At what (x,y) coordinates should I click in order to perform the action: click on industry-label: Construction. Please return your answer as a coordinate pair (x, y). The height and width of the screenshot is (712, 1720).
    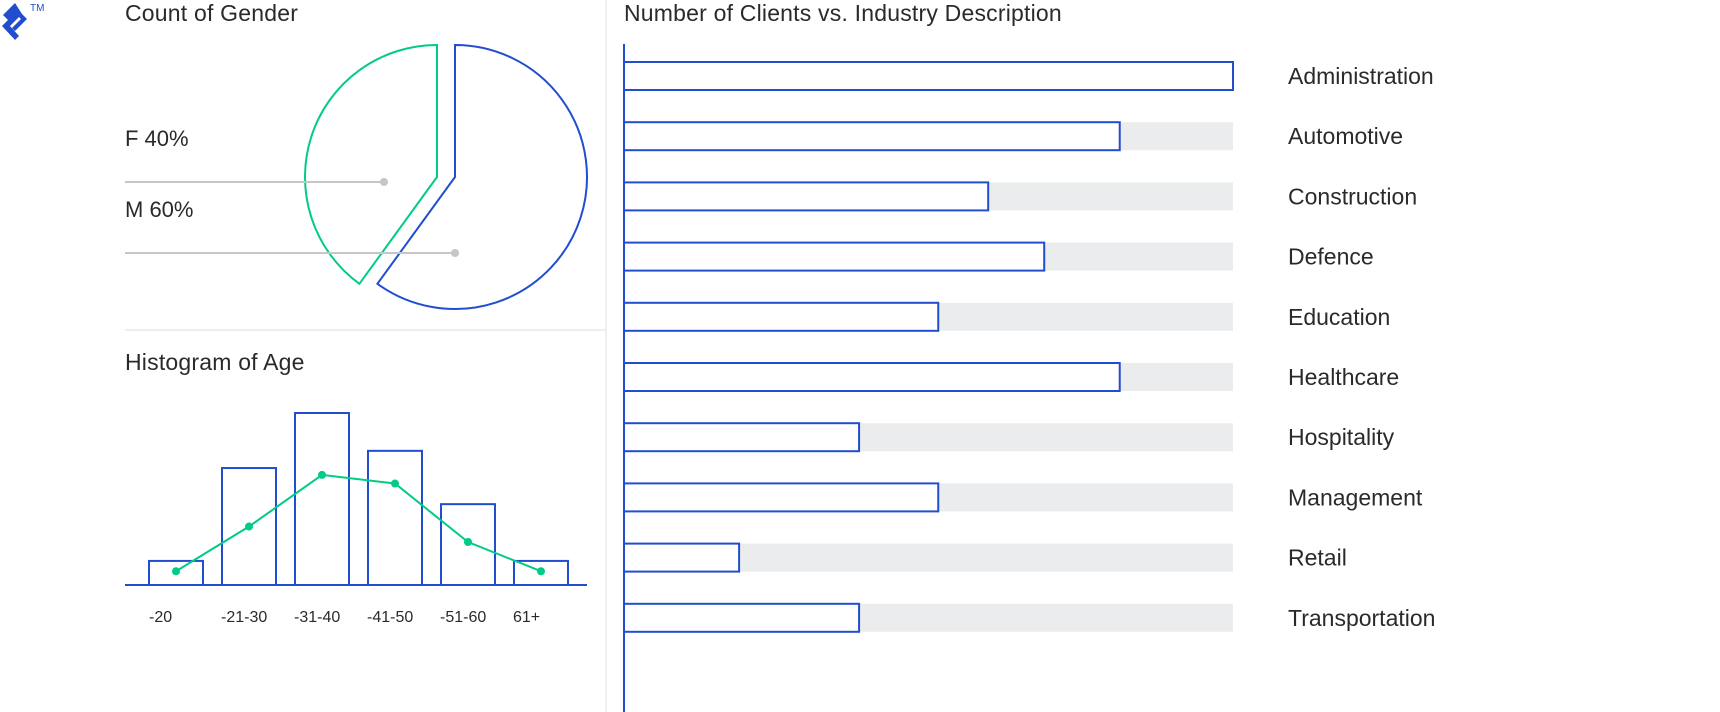
    Looking at the image, I should click on (1352, 196).